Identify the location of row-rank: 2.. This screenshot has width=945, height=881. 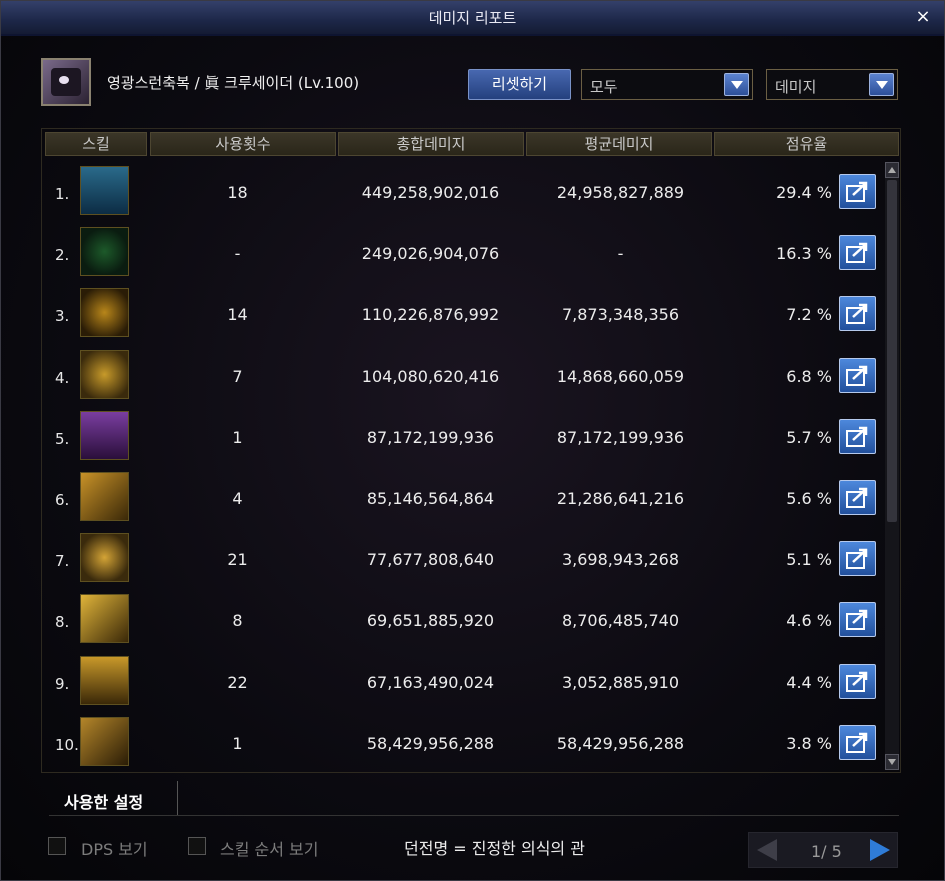
(62, 255).